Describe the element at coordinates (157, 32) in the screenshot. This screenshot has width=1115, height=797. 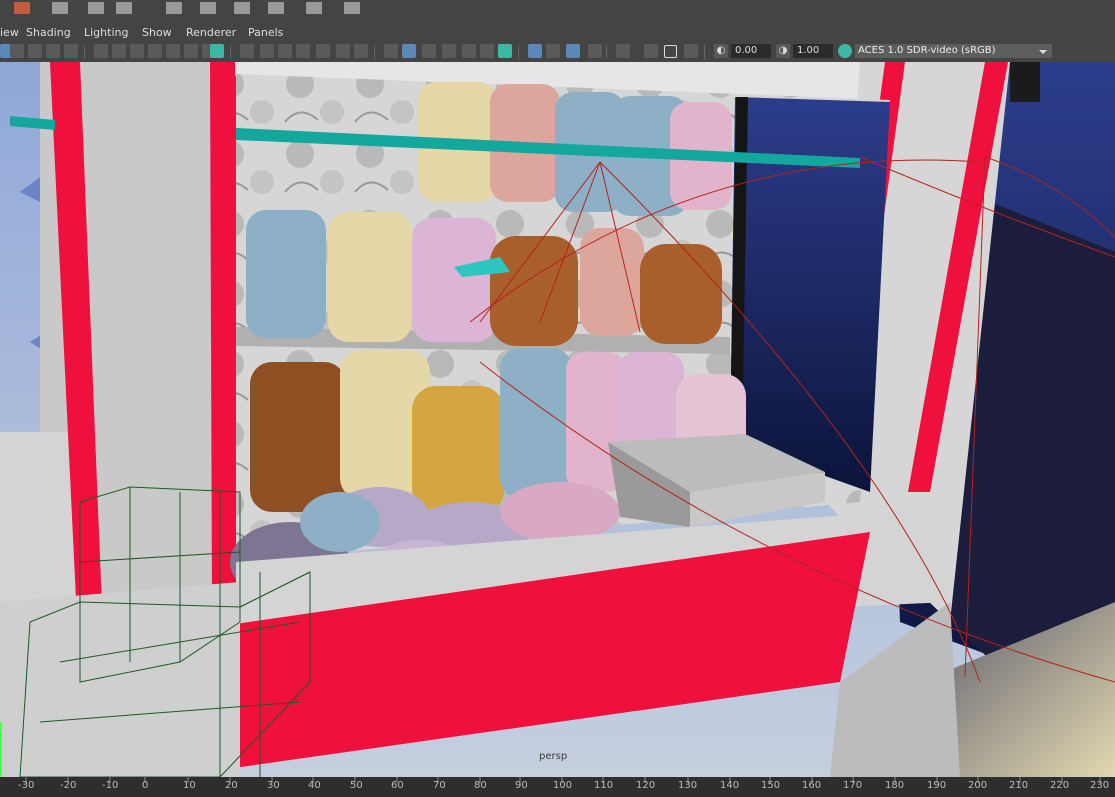
I see `menu-show: Show` at that location.